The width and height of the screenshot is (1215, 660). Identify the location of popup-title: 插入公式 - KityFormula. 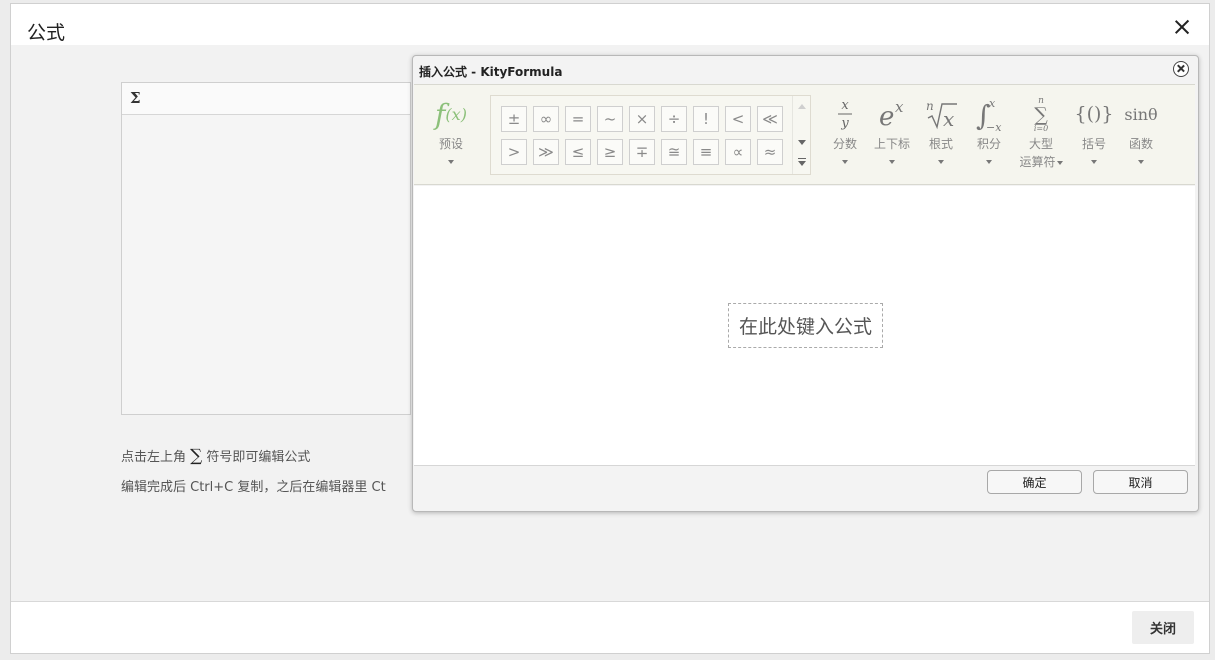
(490, 71).